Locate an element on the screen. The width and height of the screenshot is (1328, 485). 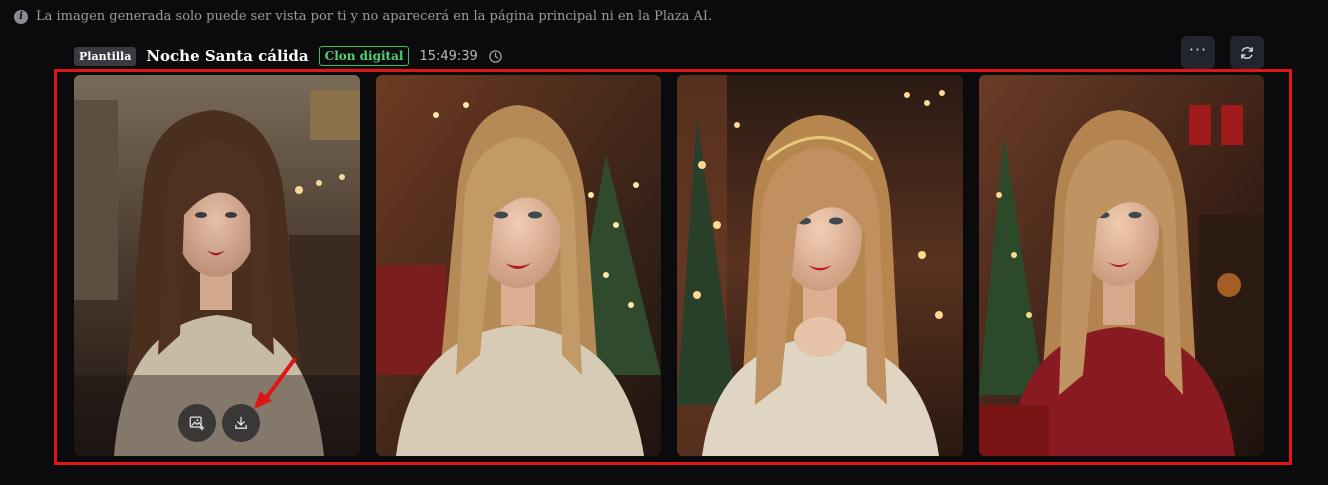
mode-tag: Clon digital is located at coordinates (364, 56).